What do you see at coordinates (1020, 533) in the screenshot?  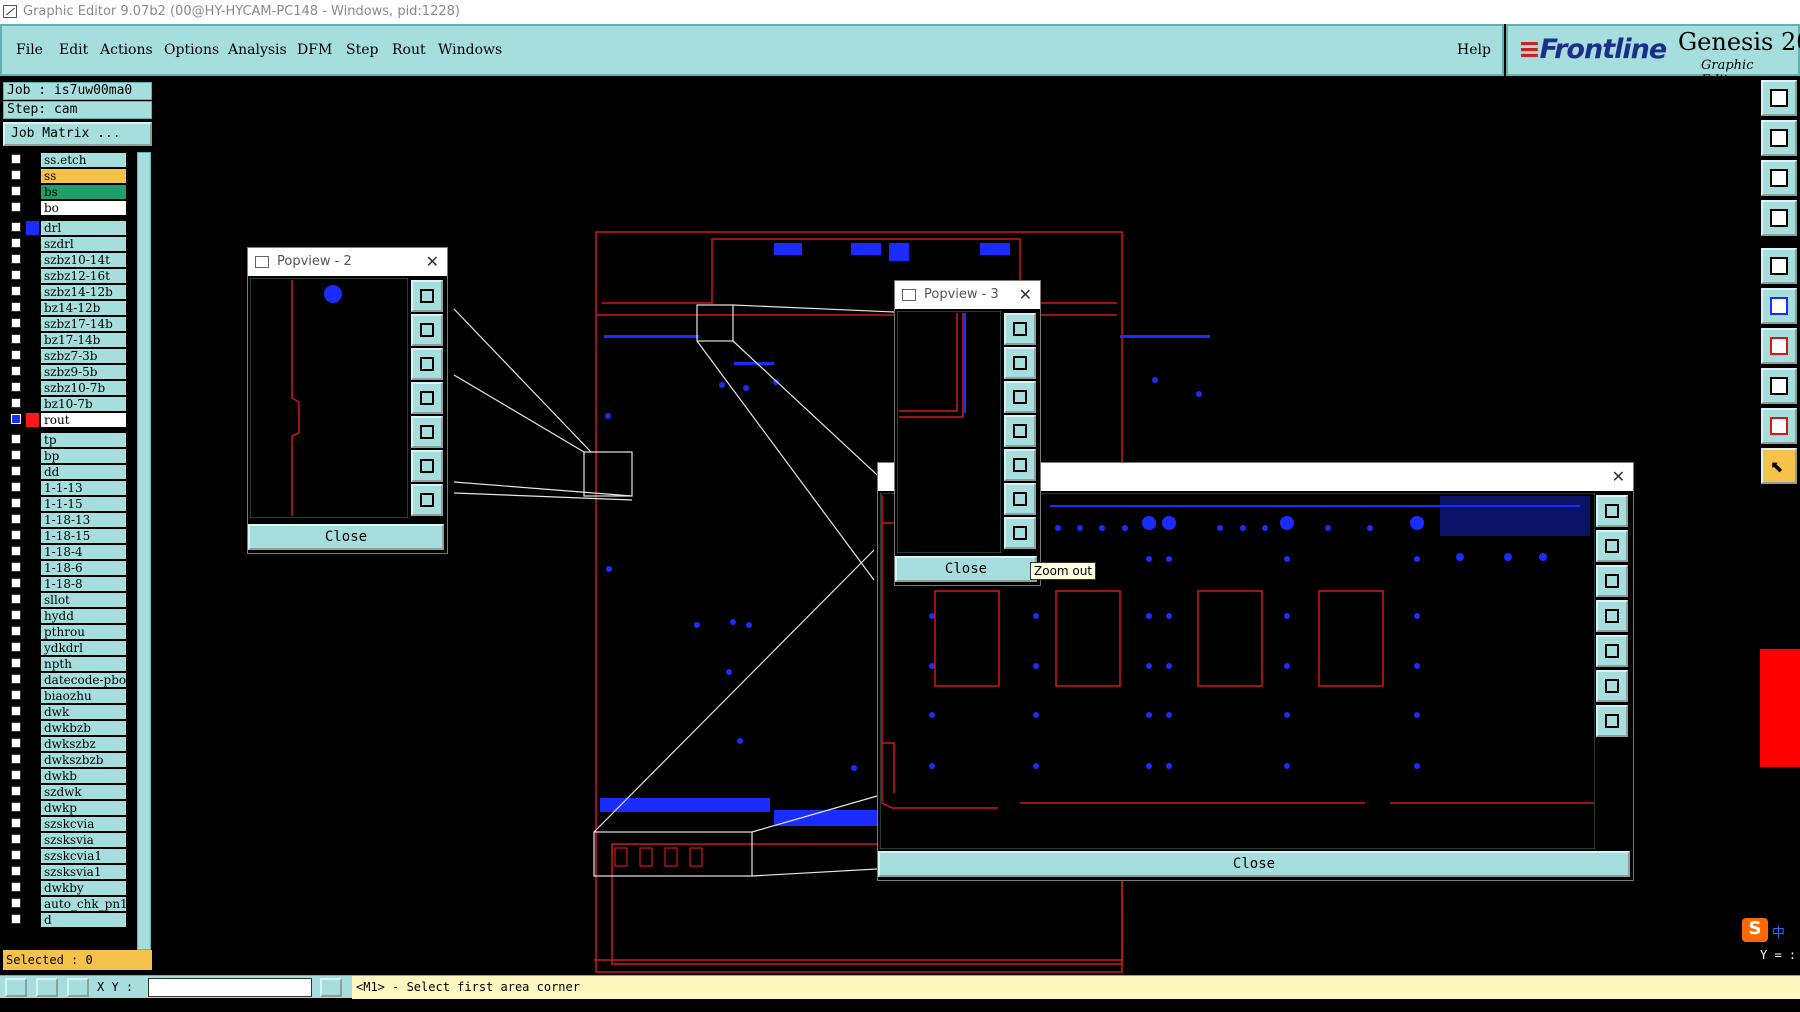 I see `zoom-out-button` at bounding box center [1020, 533].